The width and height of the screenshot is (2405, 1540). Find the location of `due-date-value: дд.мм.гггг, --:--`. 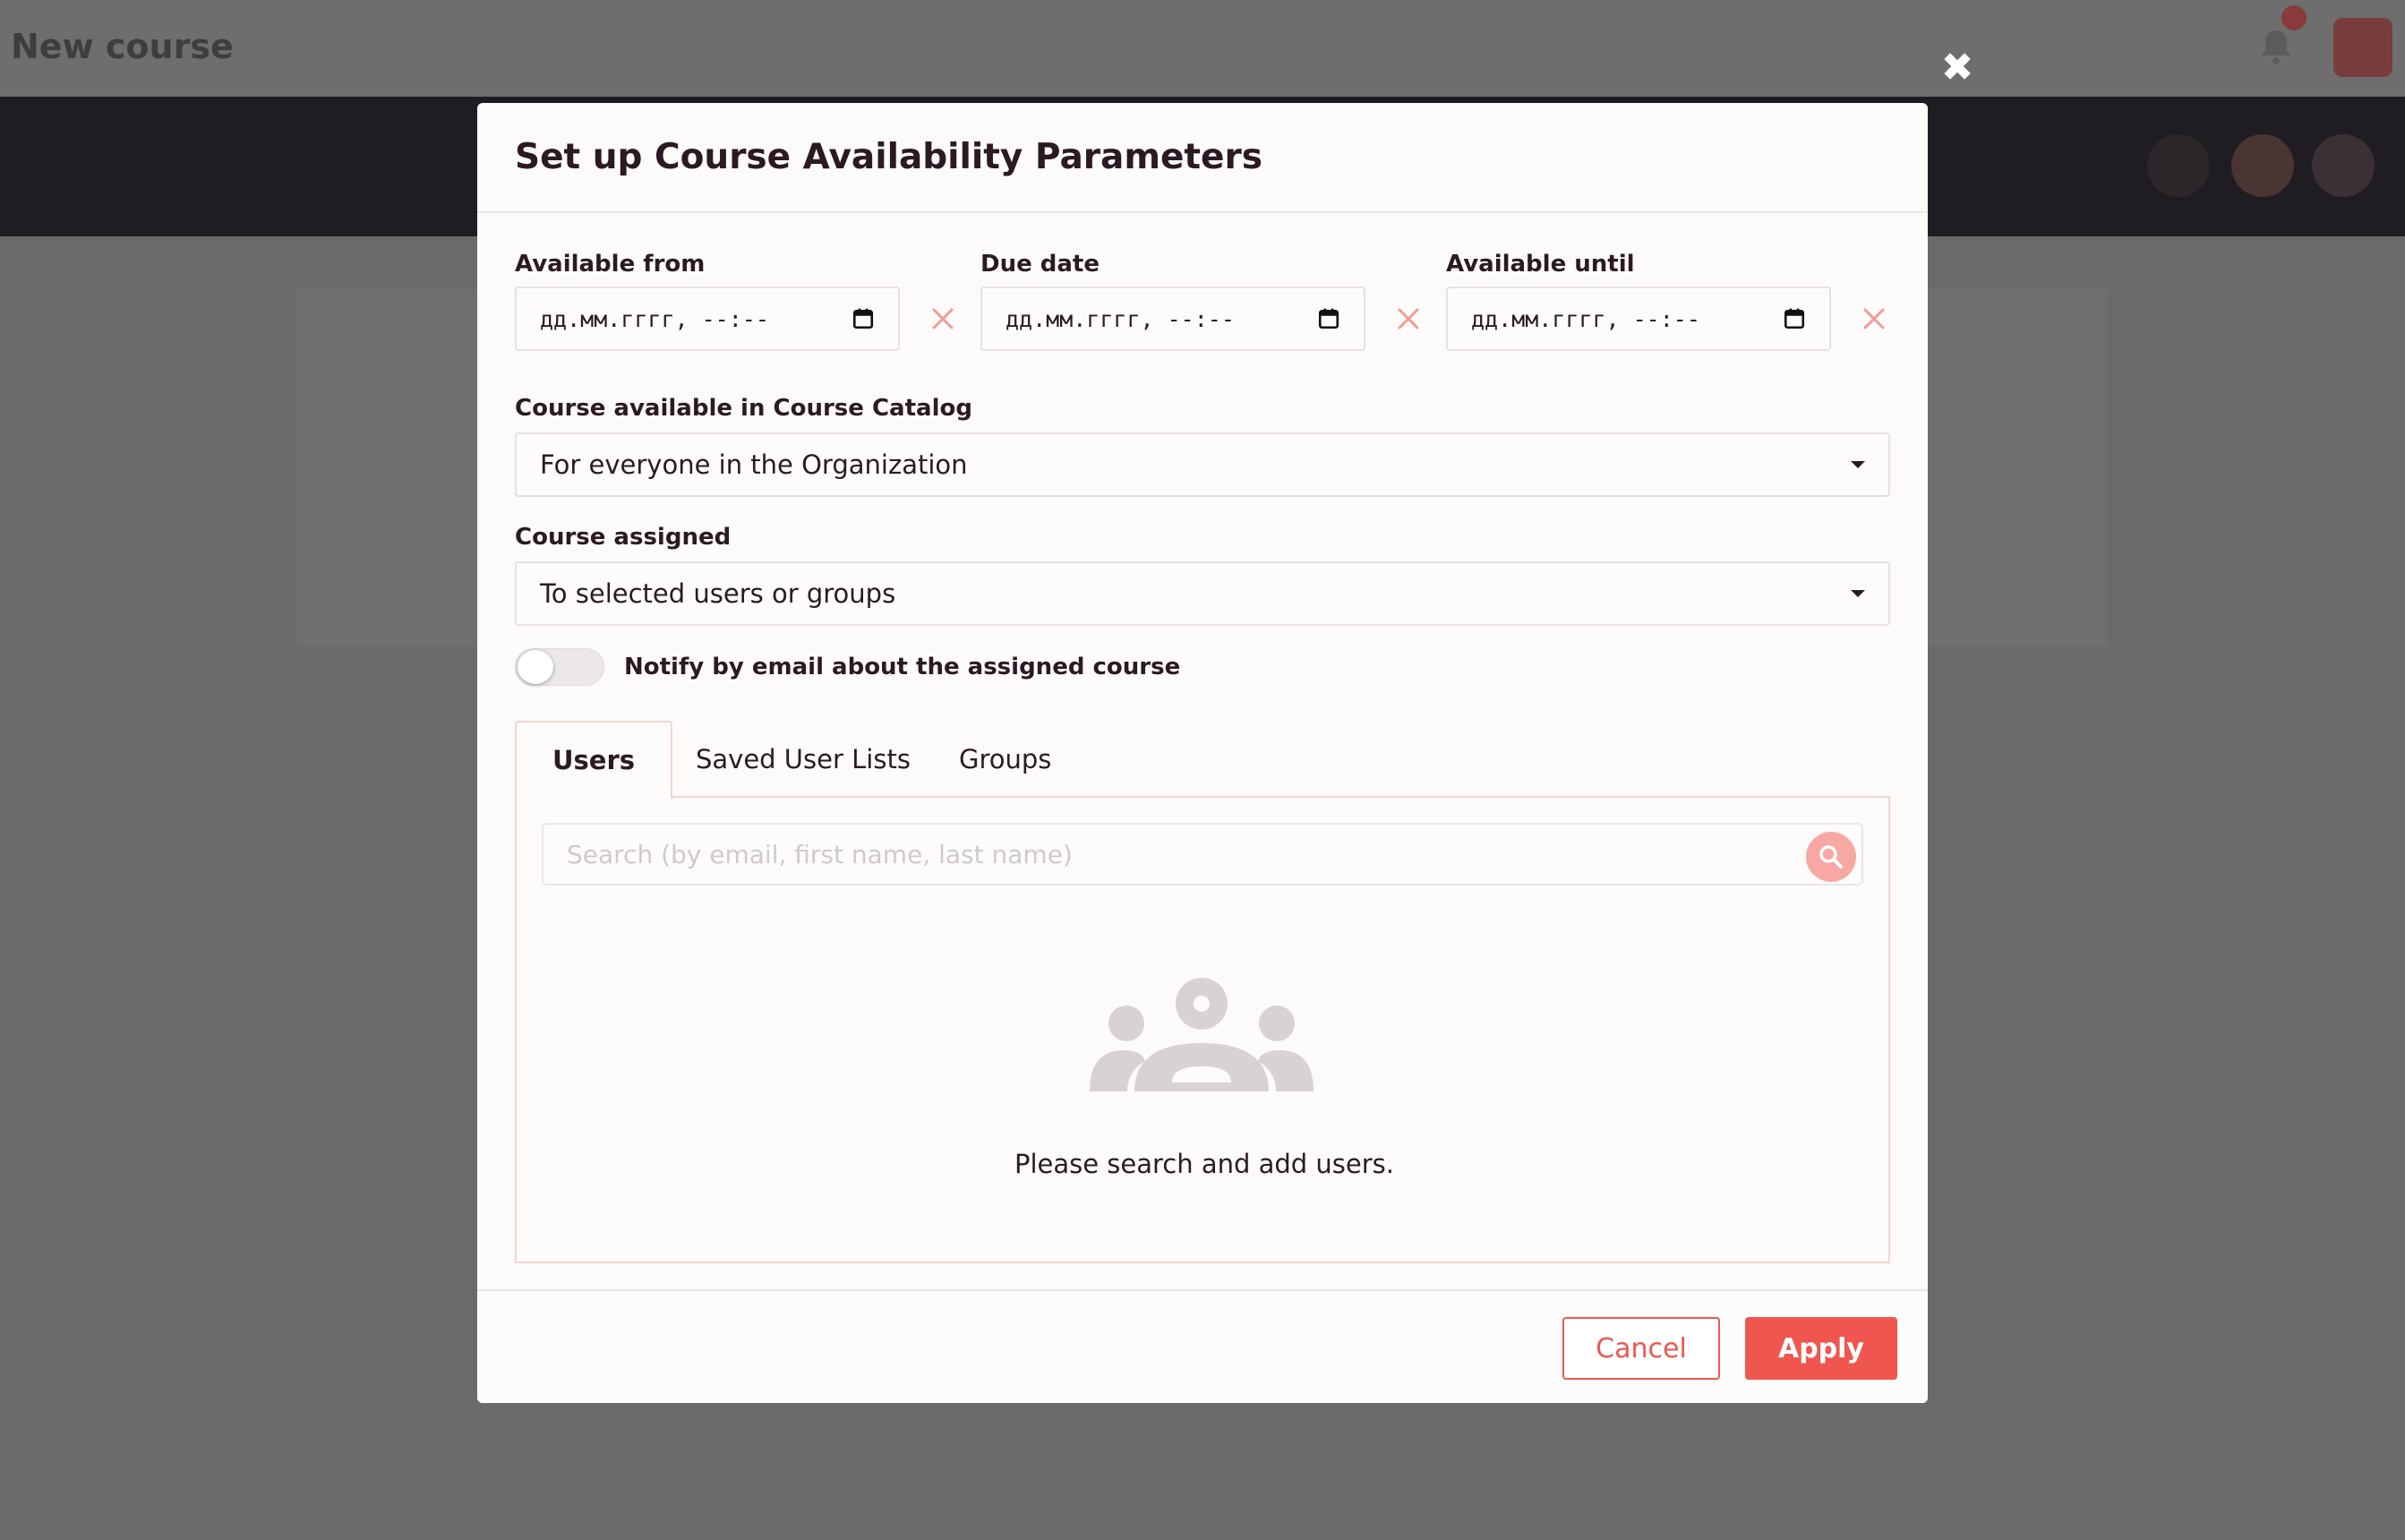

due-date-value: дд.мм.гггг, --:-- is located at coordinates (1120, 318).